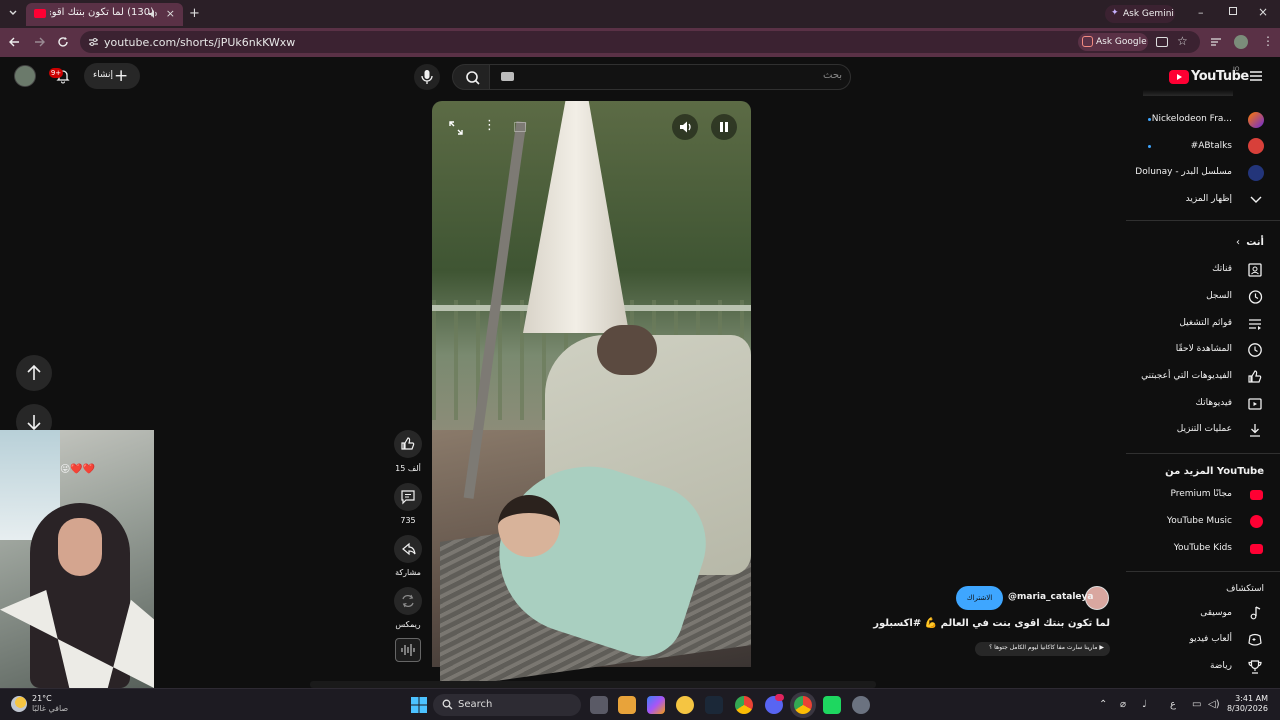 This screenshot has height=720, width=1280. Describe the element at coordinates (1173, 704) in the screenshot. I see `input-language: ع` at that location.